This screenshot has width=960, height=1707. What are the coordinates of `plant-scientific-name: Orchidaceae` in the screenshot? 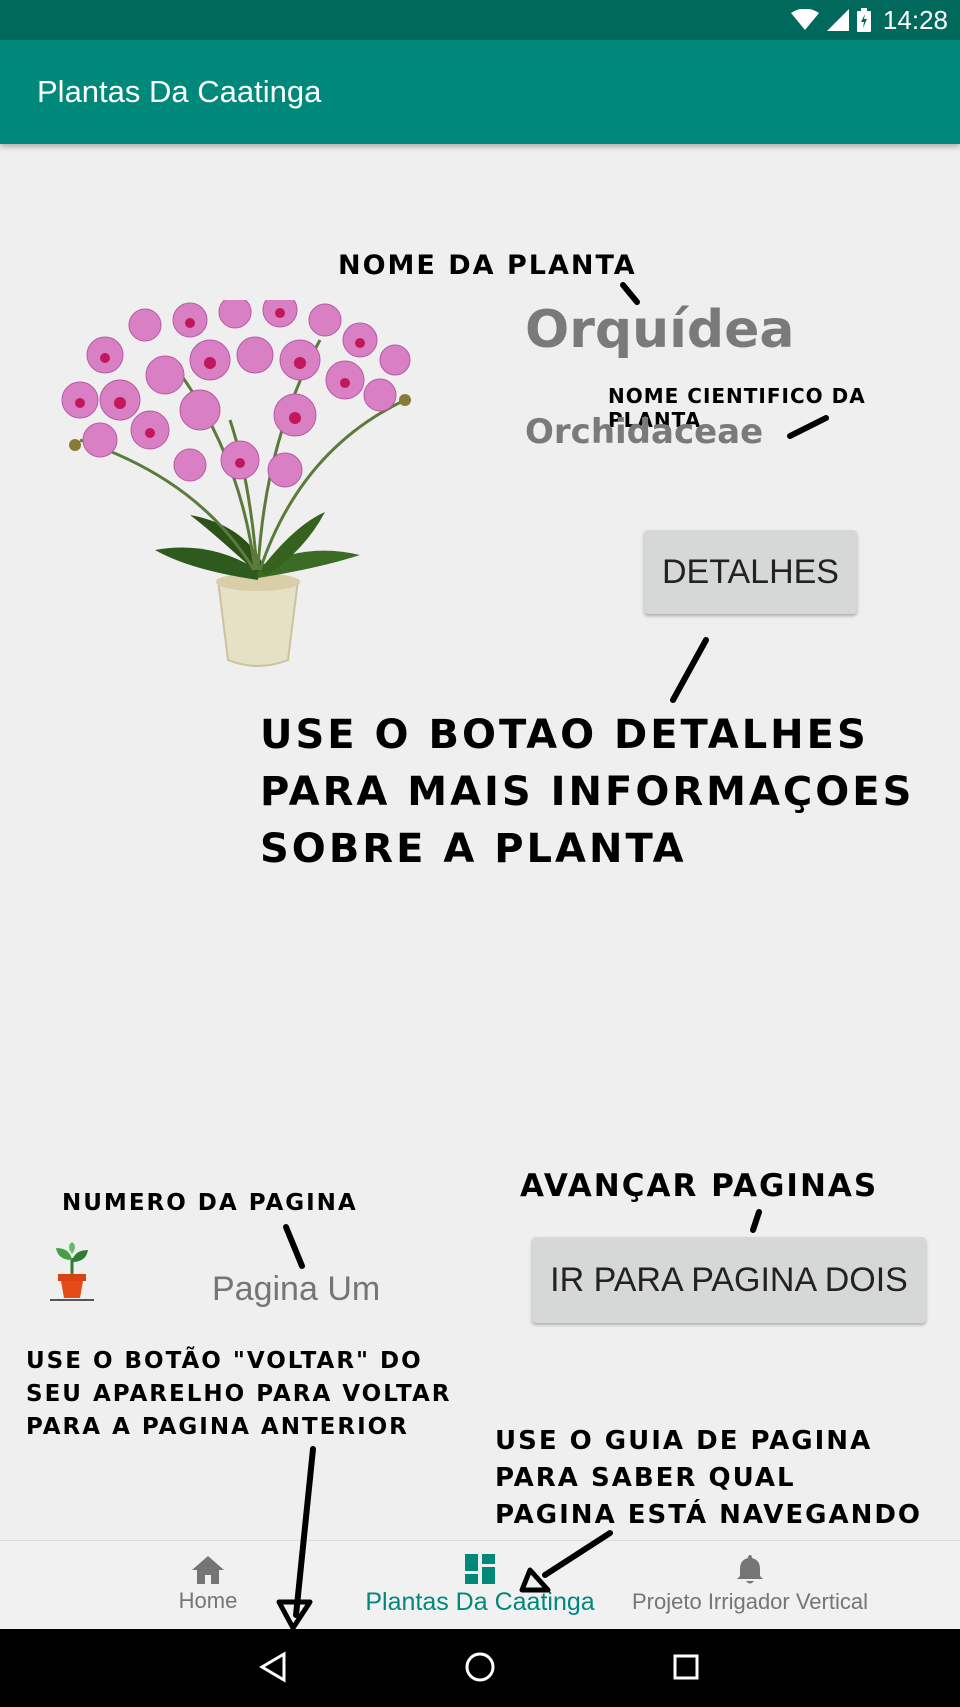 It's located at (644, 432).